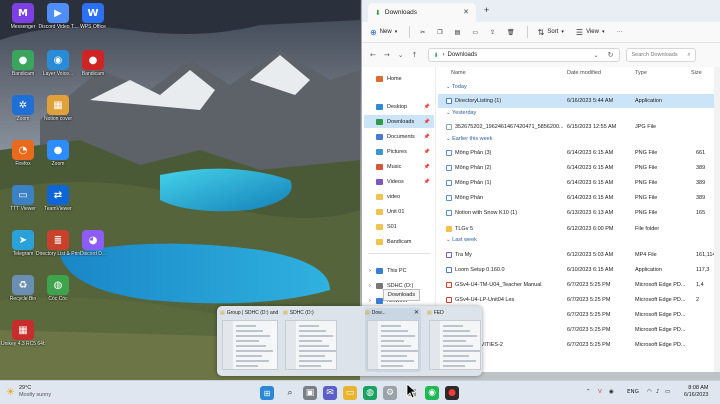 The image size is (720, 404). I want to click on desktop-icon: ◍ Cốc Cốc, so click(58, 288).